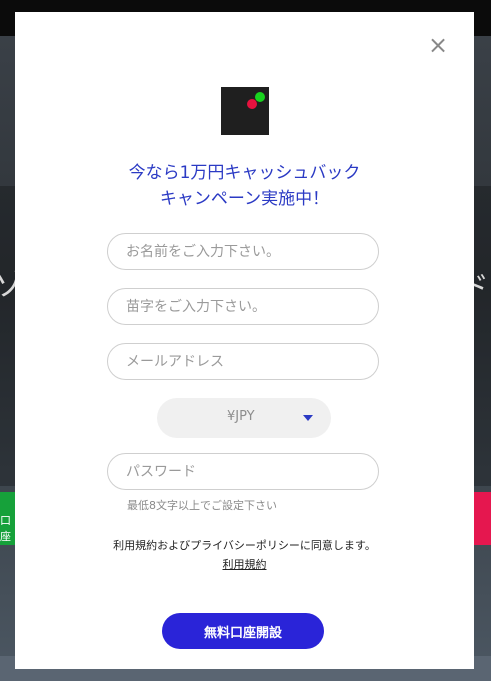 This screenshot has width=491, height=681. Describe the element at coordinates (308, 418) in the screenshot. I see `chevron-down-icon` at that location.